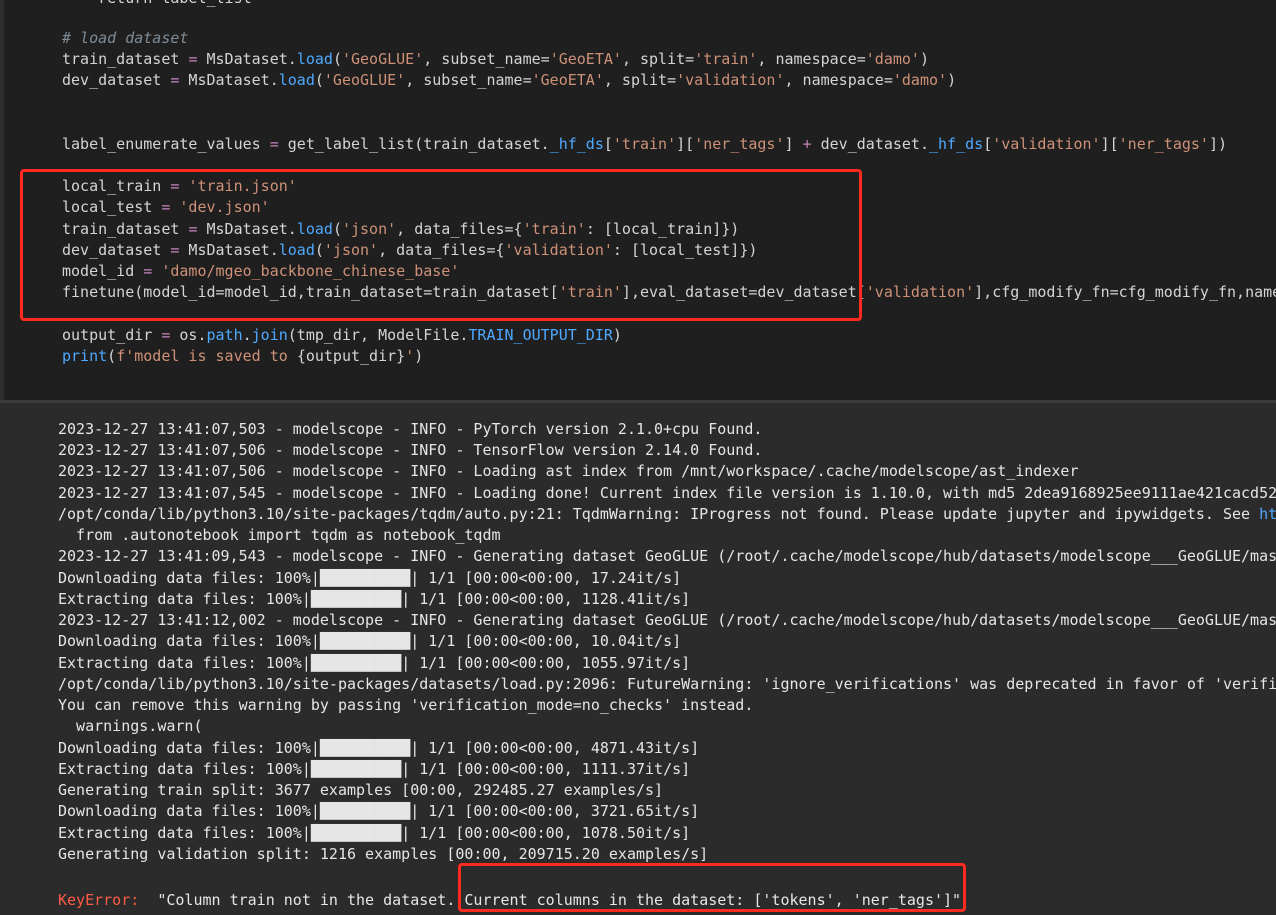 This screenshot has height=915, width=1276. I want to click on code-token: get_label_list(train_dataset., so click(414, 144).